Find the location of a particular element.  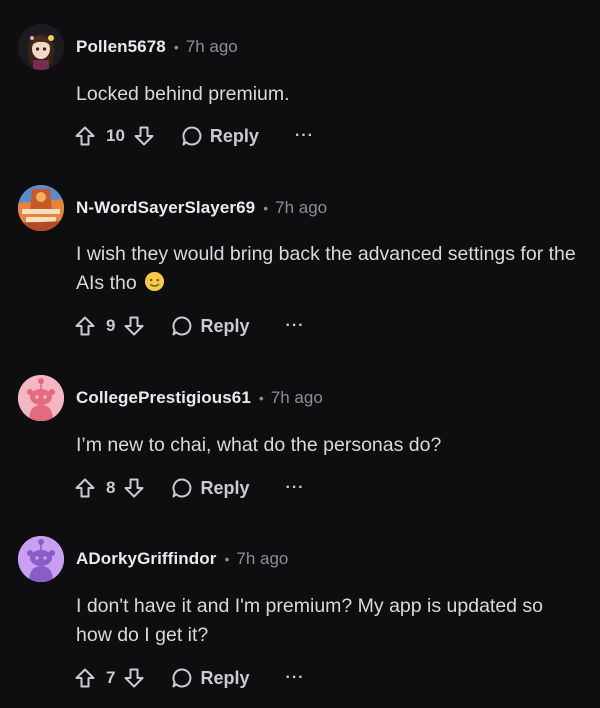

comment-header: N-WordSayerSlayer69 • 7h ago is located at coordinates (172, 208).